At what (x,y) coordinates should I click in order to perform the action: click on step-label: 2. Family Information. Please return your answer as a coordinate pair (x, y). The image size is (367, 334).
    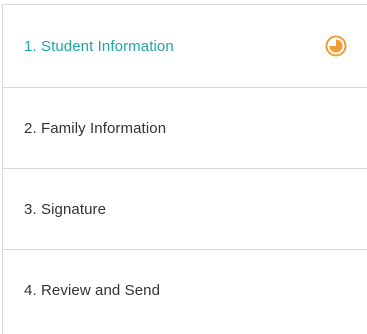
    Looking at the image, I should click on (95, 128).